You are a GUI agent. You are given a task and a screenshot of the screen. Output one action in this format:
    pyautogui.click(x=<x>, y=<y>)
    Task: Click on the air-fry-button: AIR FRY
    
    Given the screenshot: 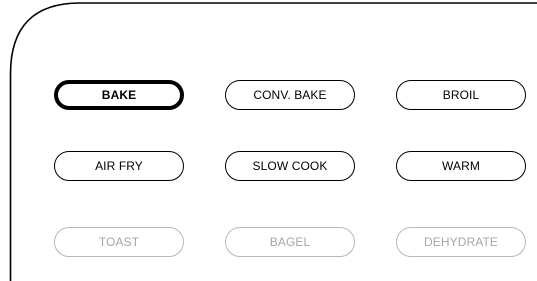 What is the action you would take?
    pyautogui.click(x=119, y=166)
    